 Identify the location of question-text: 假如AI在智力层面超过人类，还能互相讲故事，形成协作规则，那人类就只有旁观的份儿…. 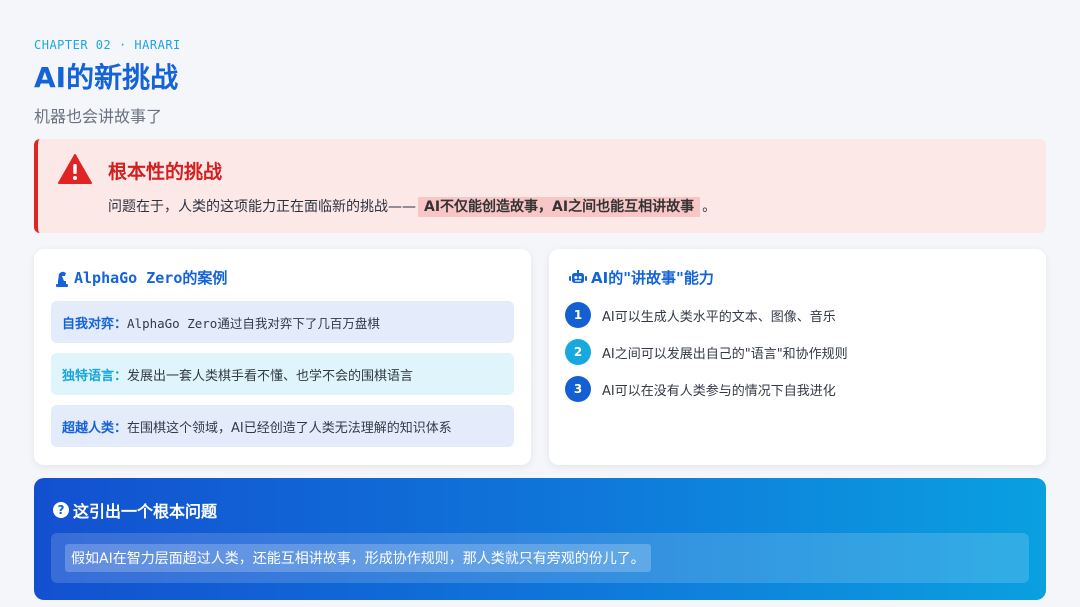
(358, 558).